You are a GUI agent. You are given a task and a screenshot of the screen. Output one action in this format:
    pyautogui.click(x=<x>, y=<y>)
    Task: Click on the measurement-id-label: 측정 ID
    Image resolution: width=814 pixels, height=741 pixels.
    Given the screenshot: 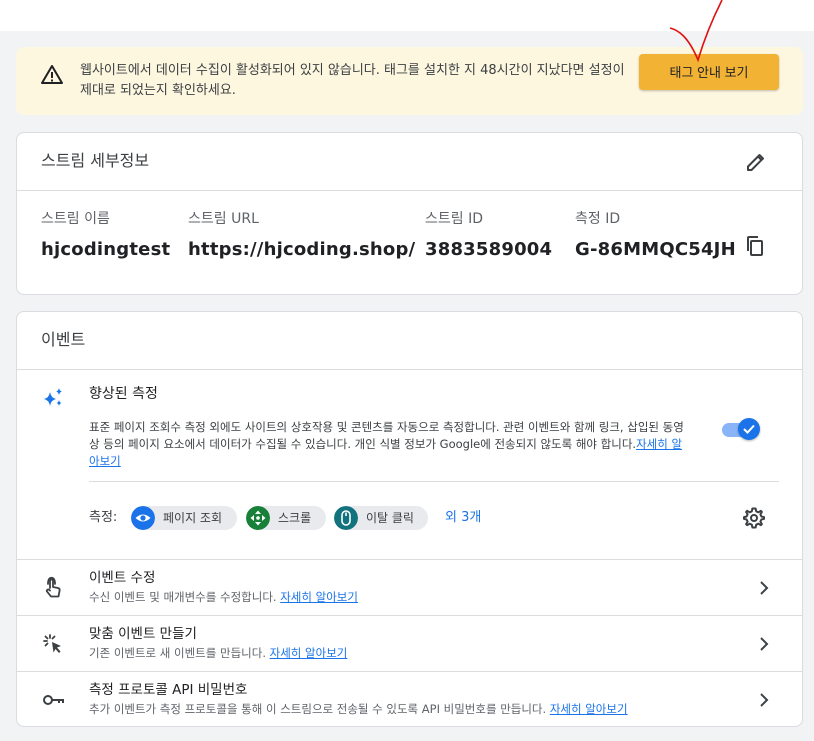 What is the action you would take?
    pyautogui.click(x=598, y=219)
    